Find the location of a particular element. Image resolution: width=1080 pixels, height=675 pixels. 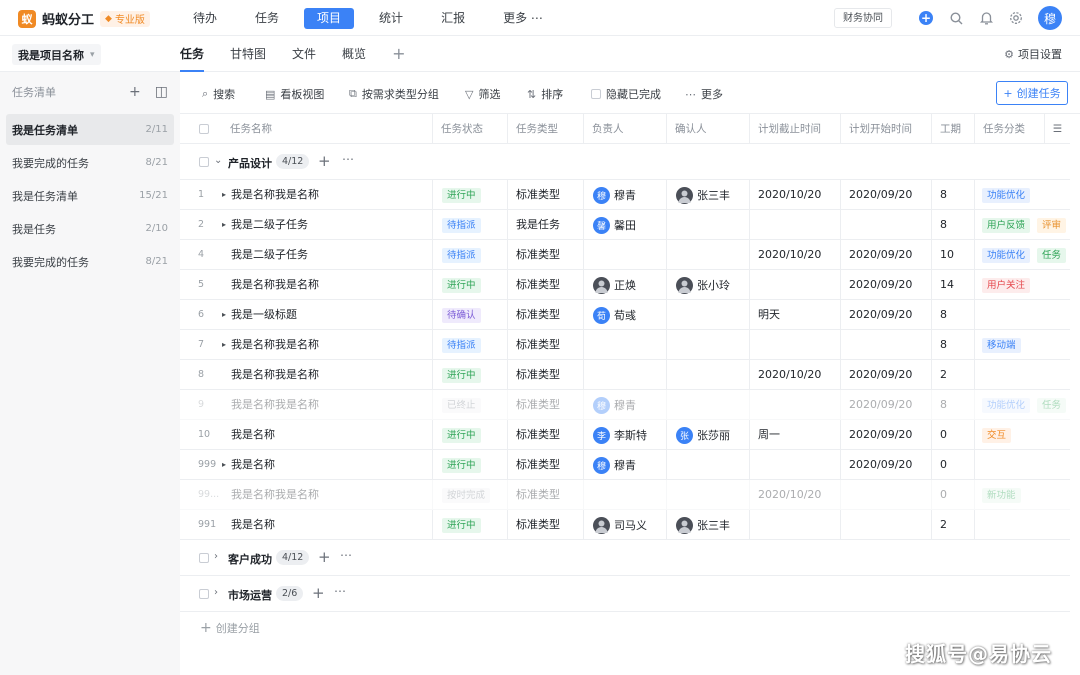

table-row: 5 我是名称我是名称 进行中 标准类型 正焕 张小玲 2020/09/20 14 用户关注 is located at coordinates (625, 285).